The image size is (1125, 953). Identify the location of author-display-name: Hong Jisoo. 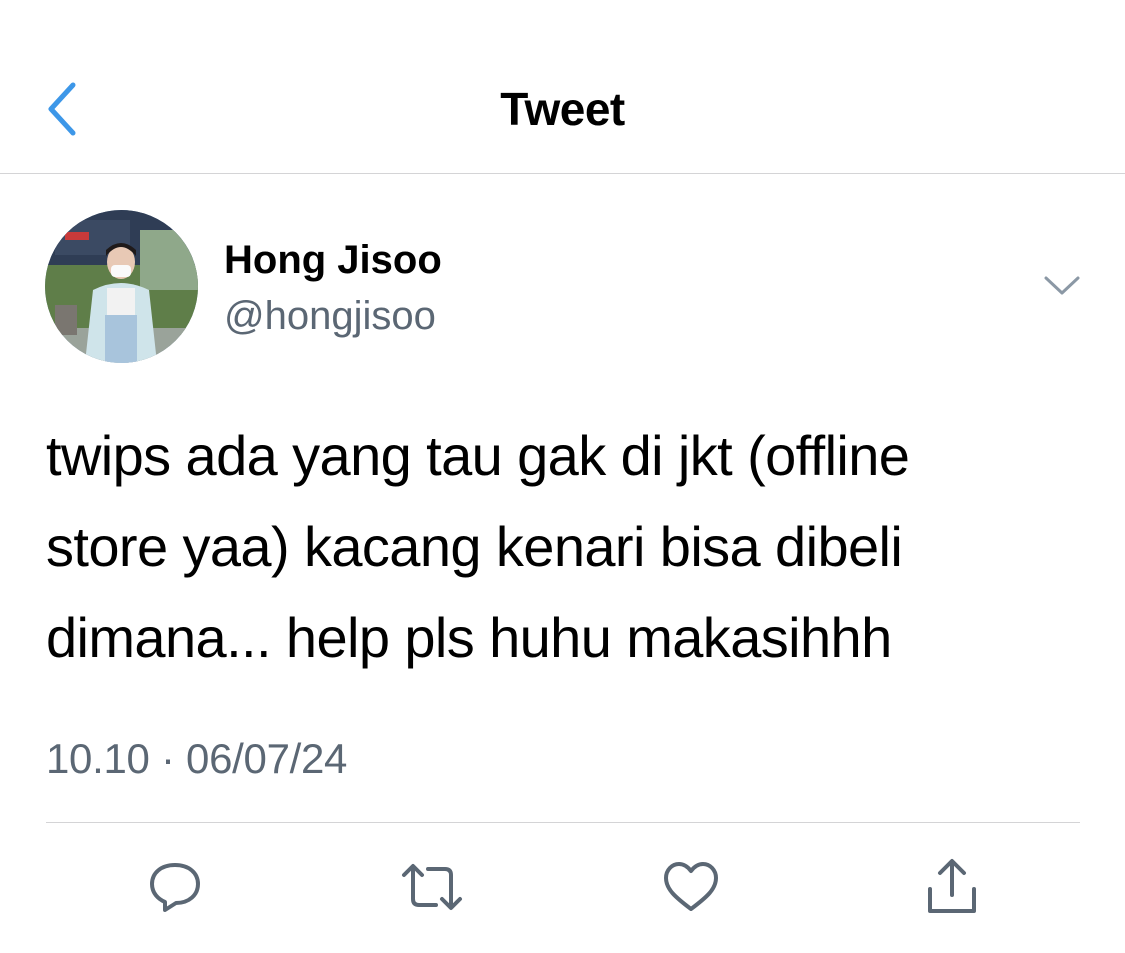
(333, 260).